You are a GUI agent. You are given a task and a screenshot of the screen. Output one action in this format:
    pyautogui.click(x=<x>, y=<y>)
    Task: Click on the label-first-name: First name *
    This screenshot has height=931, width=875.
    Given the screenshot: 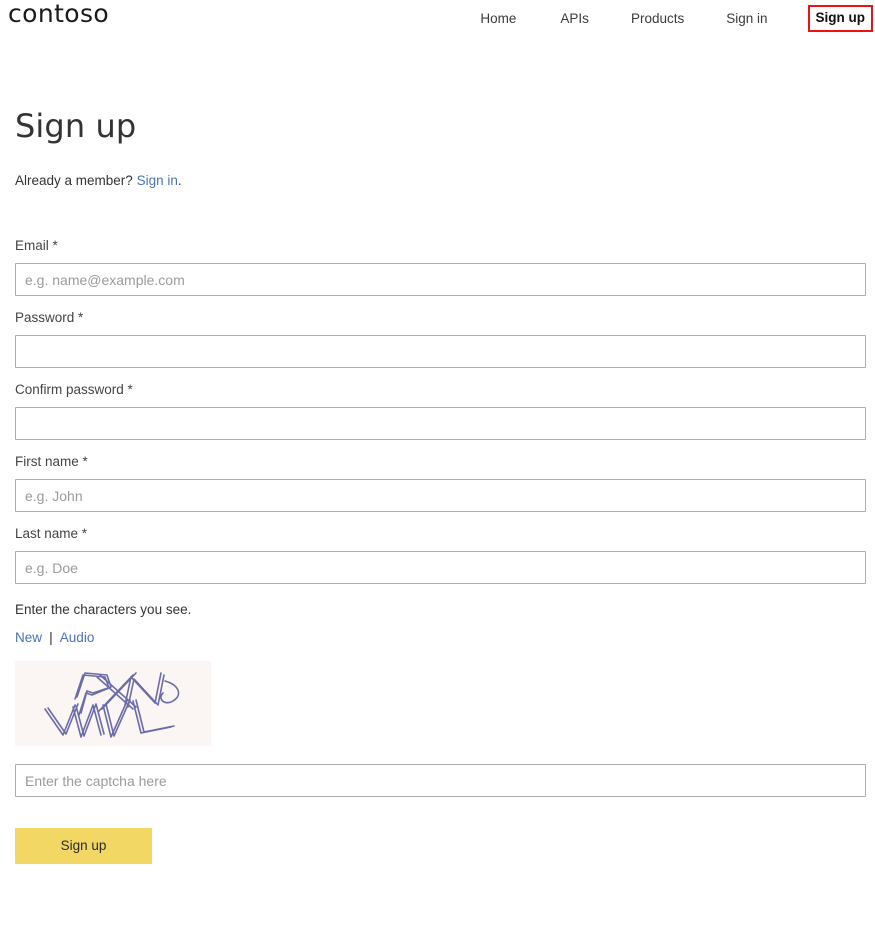 What is the action you would take?
    pyautogui.click(x=51, y=461)
    